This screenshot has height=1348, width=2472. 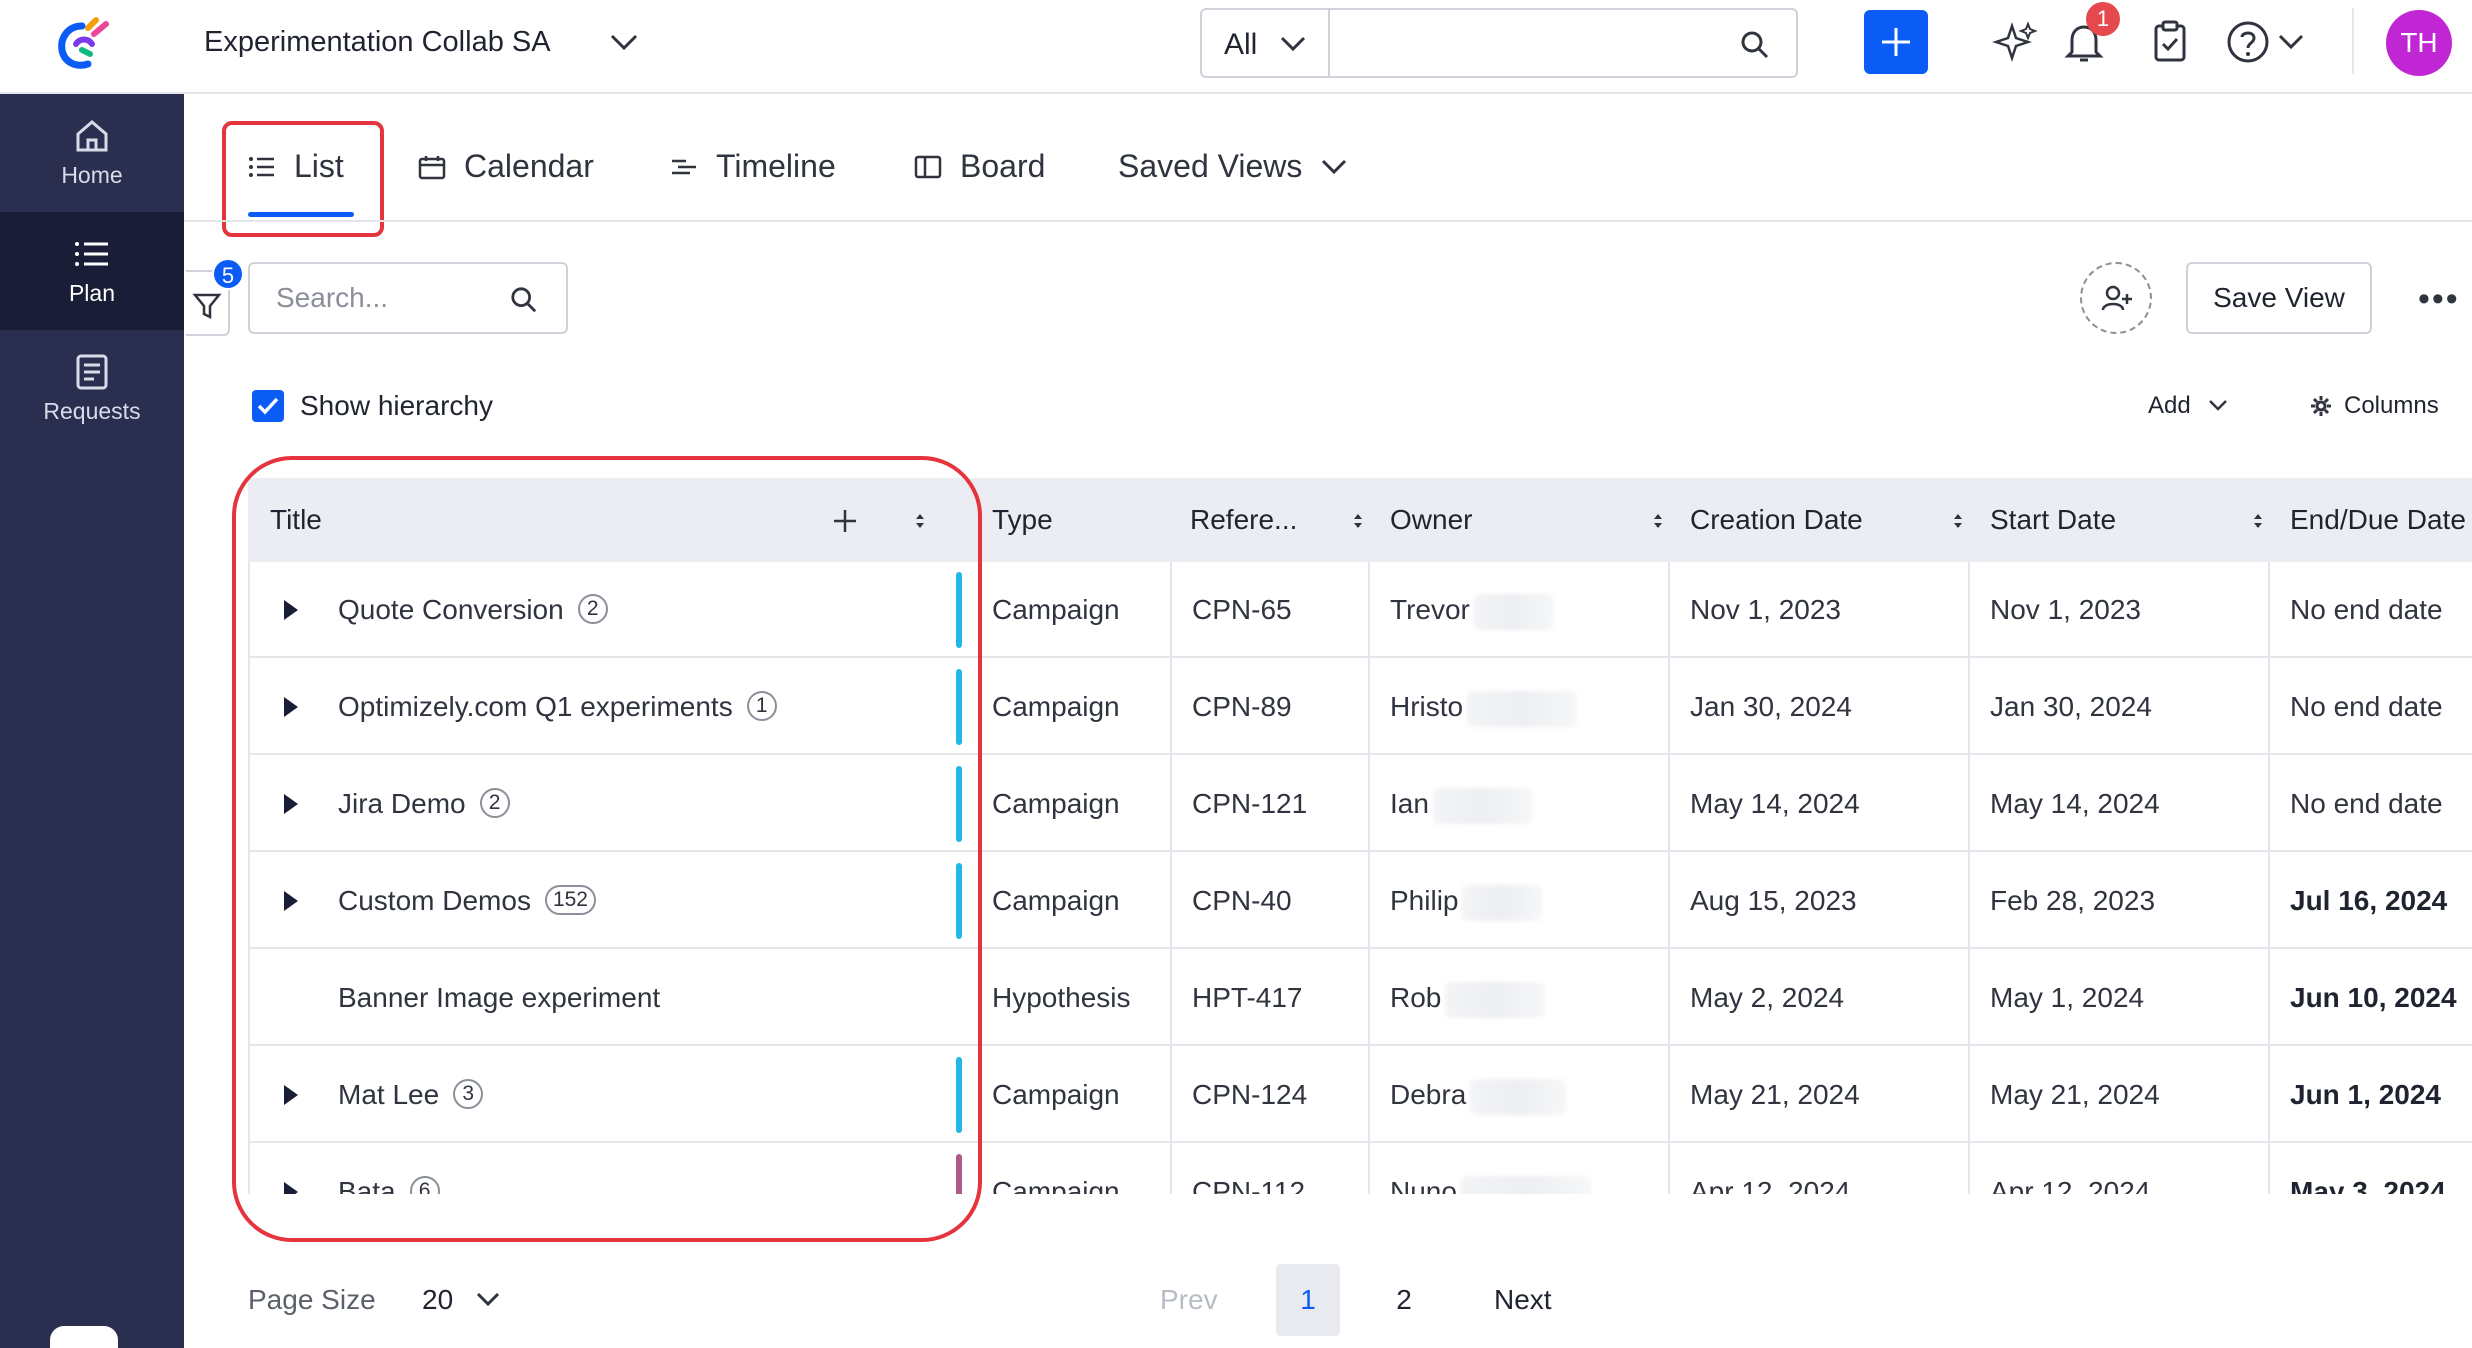 I want to click on calendar-icon, so click(x=432, y=167).